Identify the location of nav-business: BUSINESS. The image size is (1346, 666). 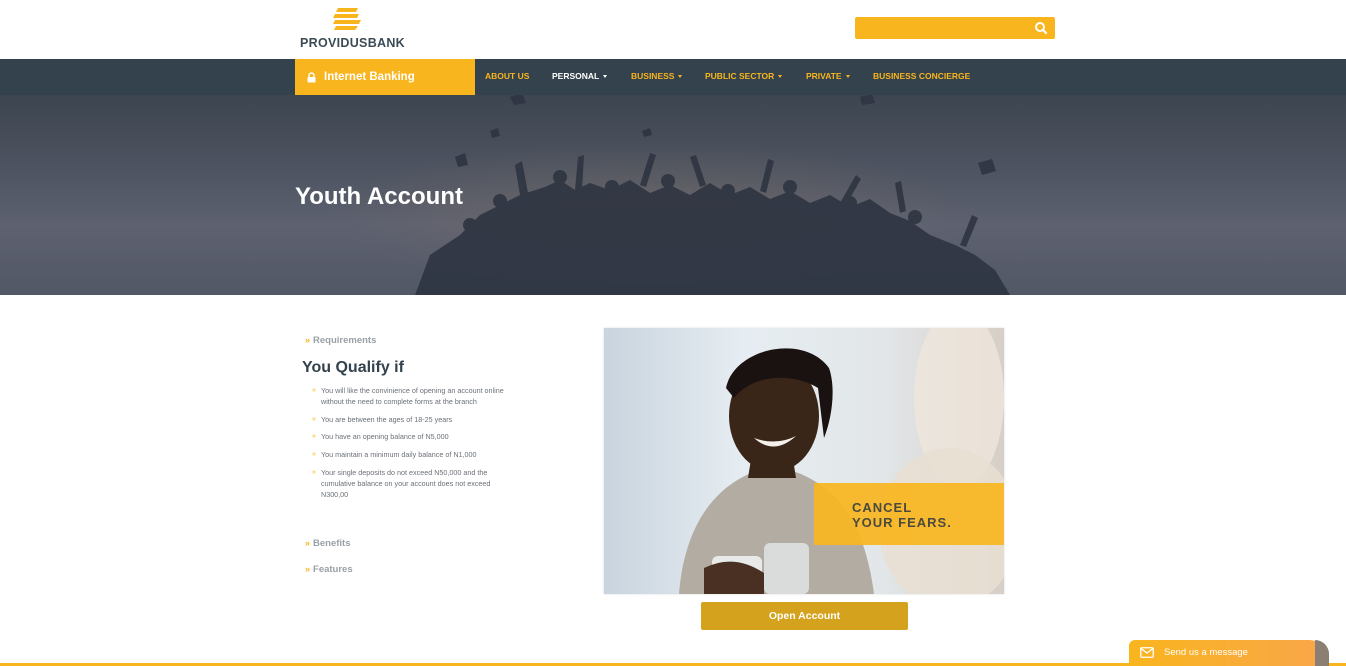
(657, 77).